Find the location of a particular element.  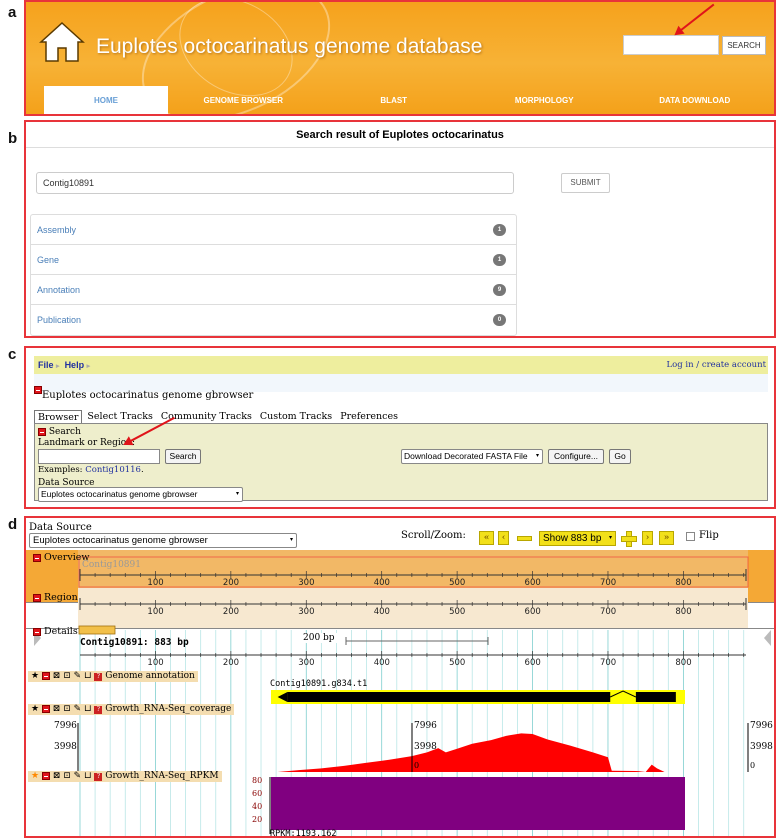

cov-max-mid: 7996 is located at coordinates (425, 726).